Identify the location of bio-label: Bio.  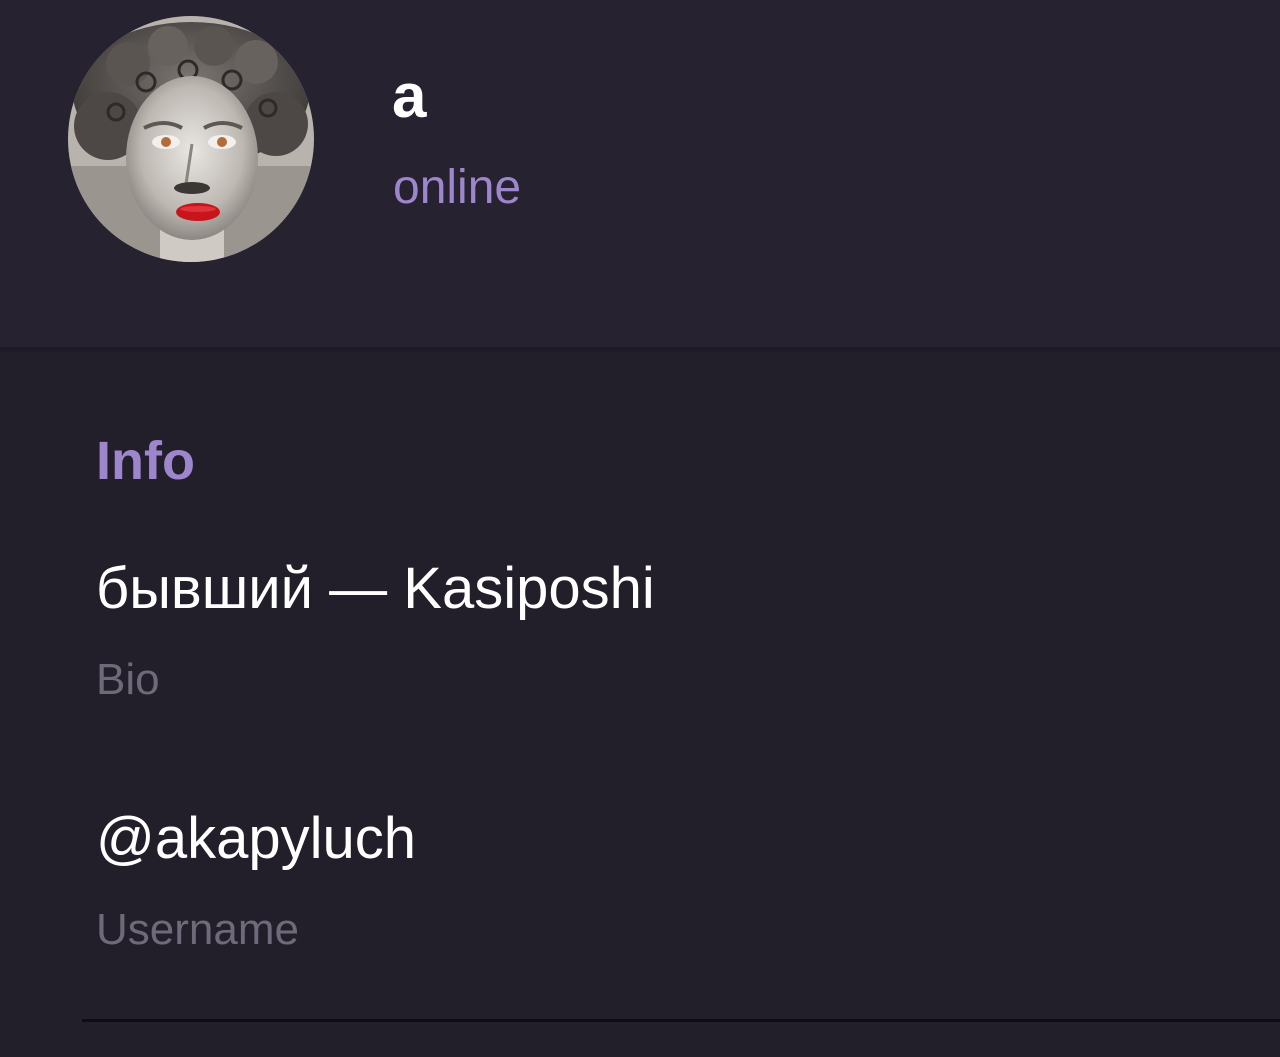
(128, 679).